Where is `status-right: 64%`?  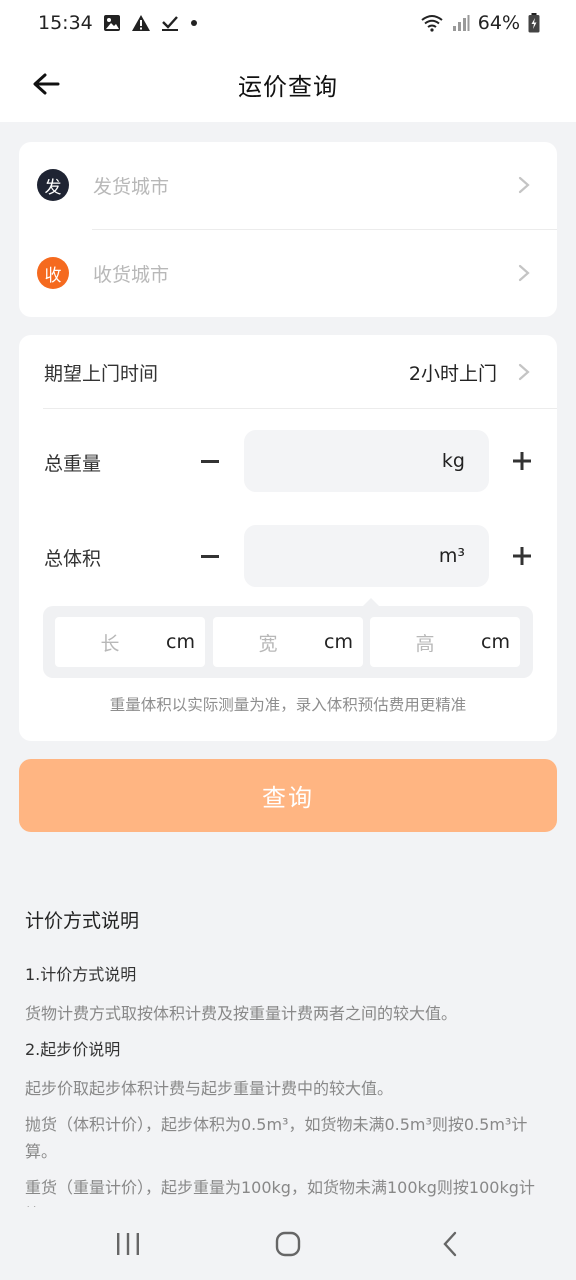
status-right: 64% is located at coordinates (480, 23).